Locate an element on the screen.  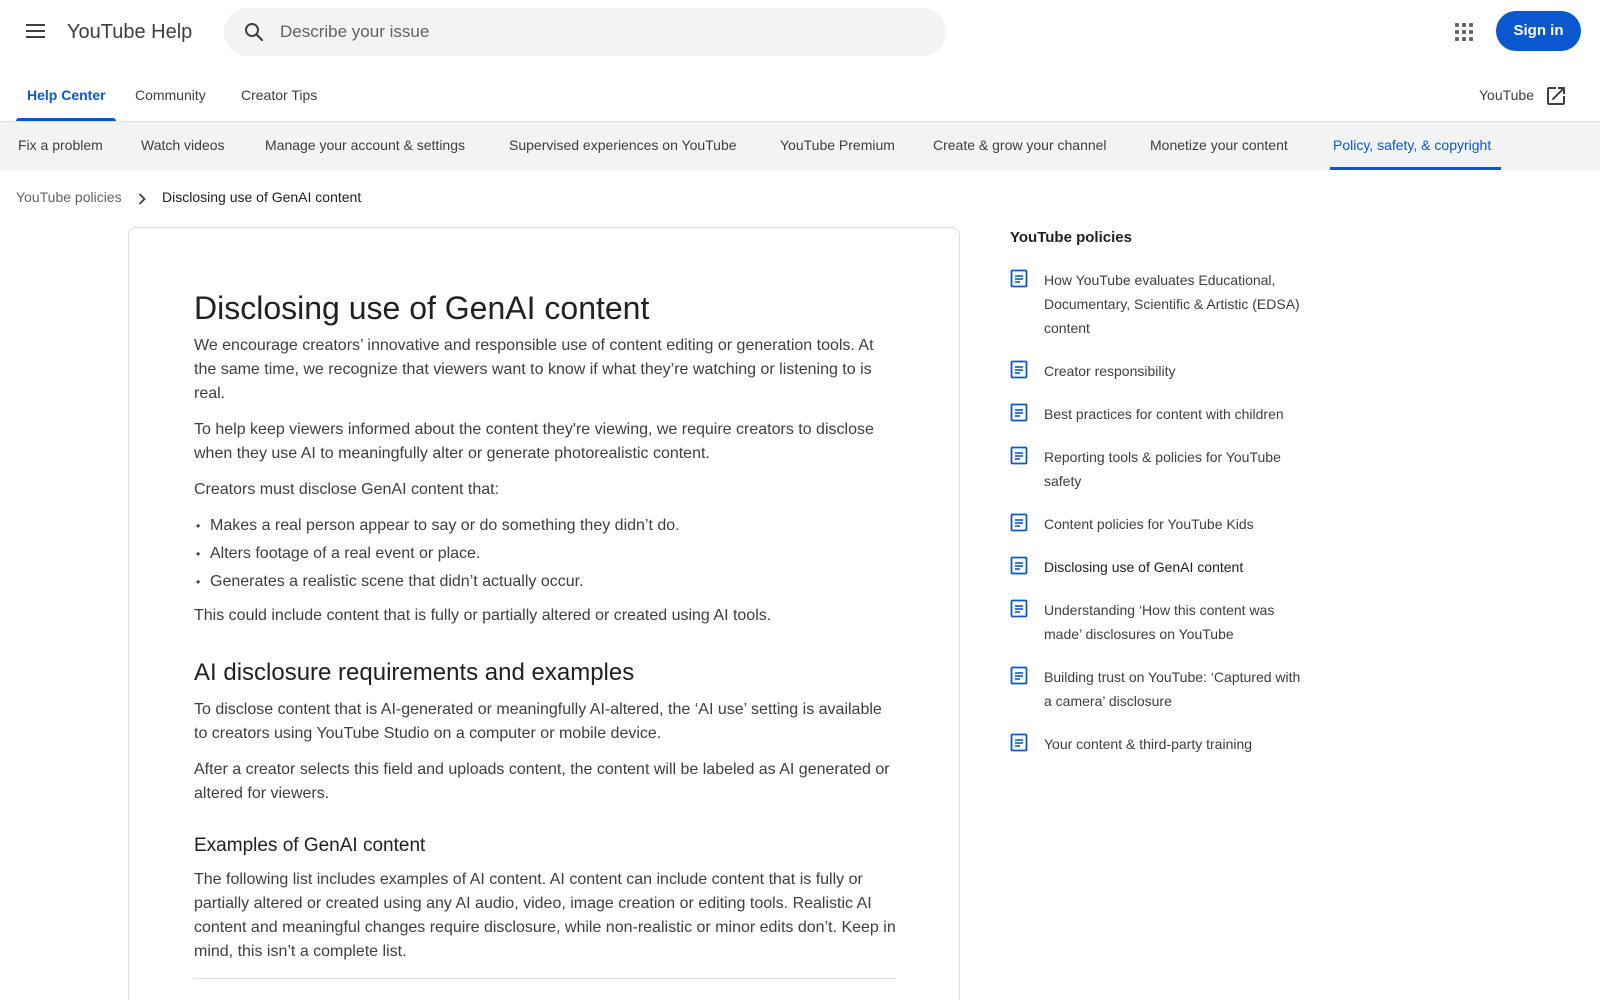
sidebar-item-genai-disclosure: Disclosing use of GenAI content is located at coordinates (1160, 567).